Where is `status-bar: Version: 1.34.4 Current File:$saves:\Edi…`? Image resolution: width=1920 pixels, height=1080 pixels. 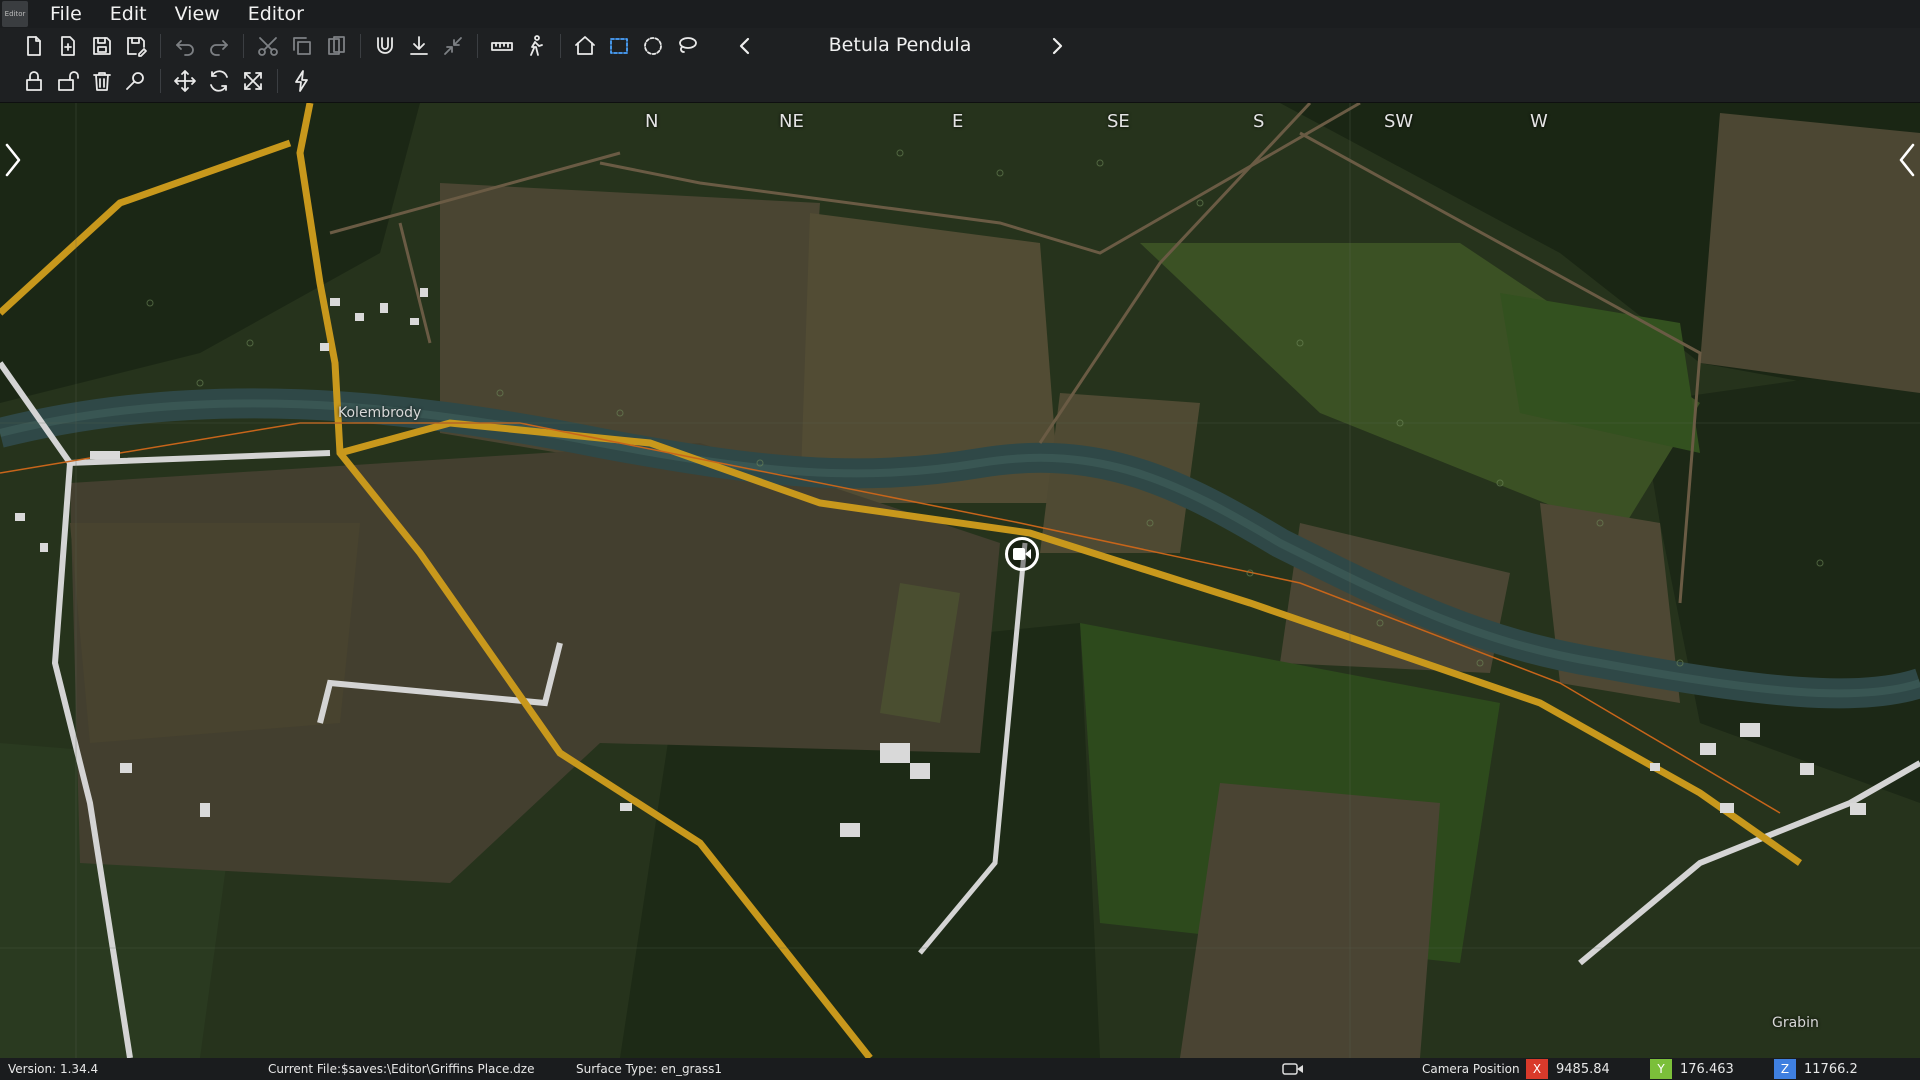 status-bar: Version: 1.34.4 Current File:$saves:\Edi… is located at coordinates (960, 1069).